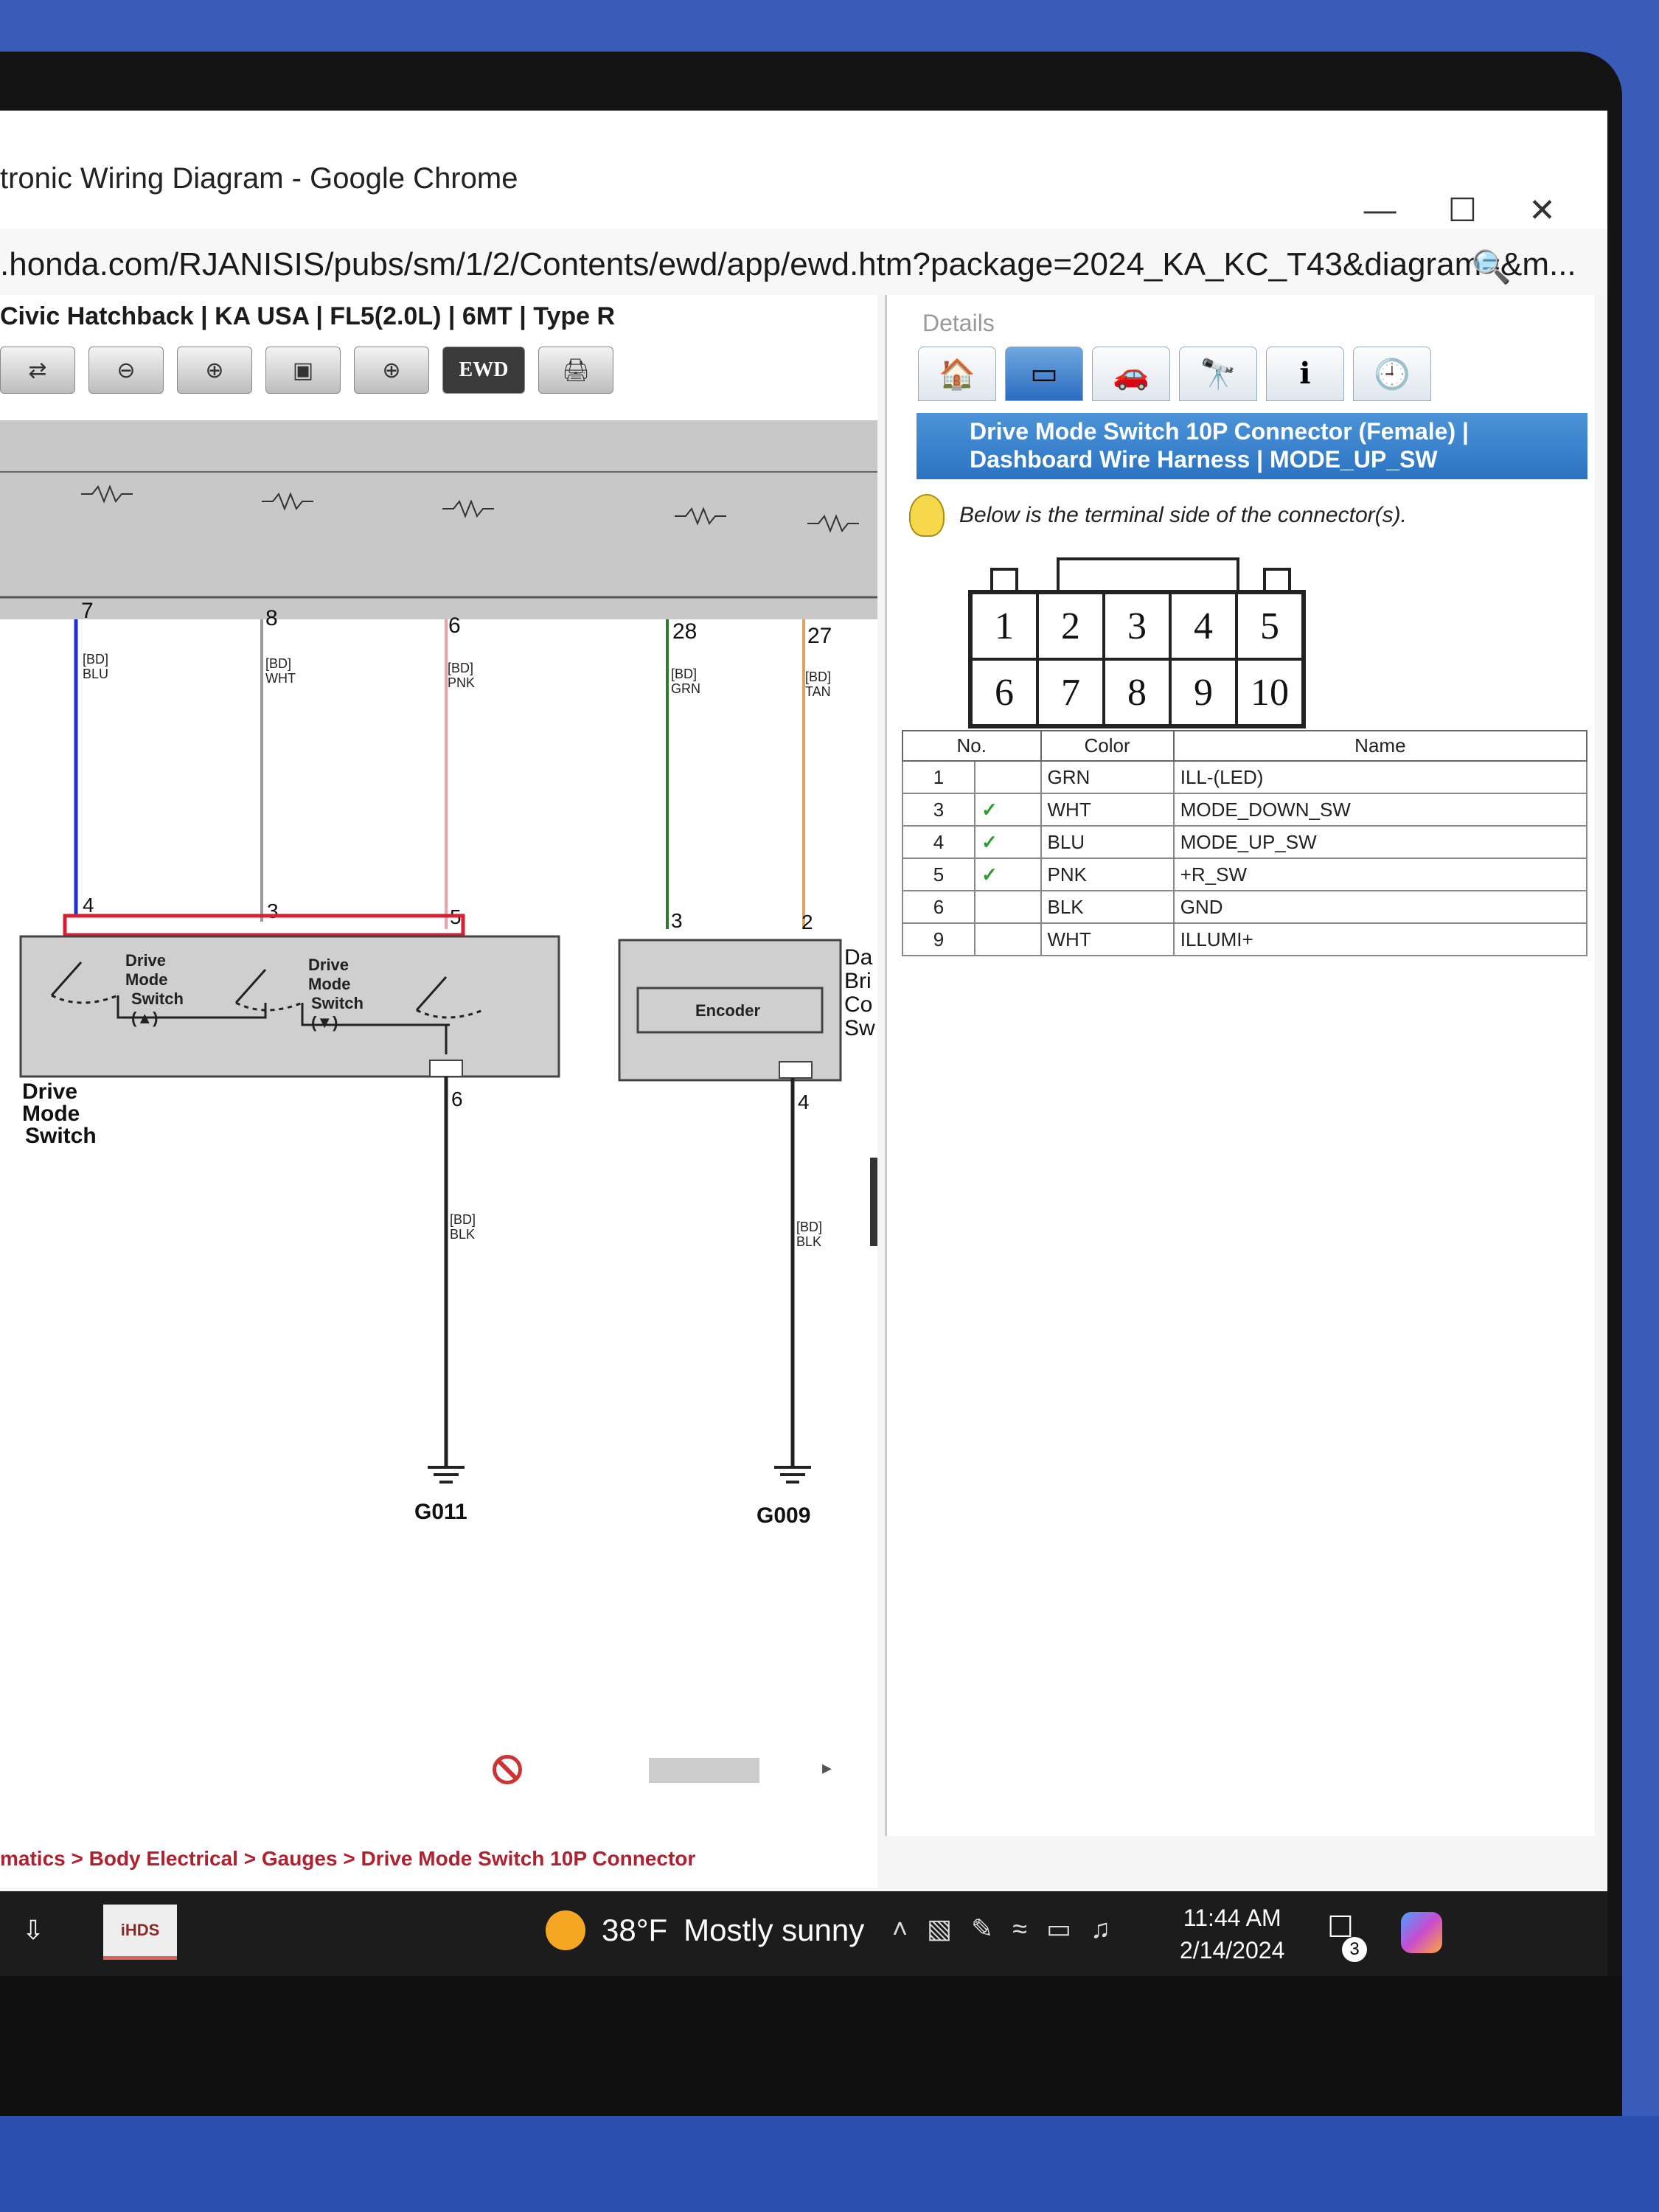 The width and height of the screenshot is (1659, 2212). I want to click on background-surface, so click(829, 2164).